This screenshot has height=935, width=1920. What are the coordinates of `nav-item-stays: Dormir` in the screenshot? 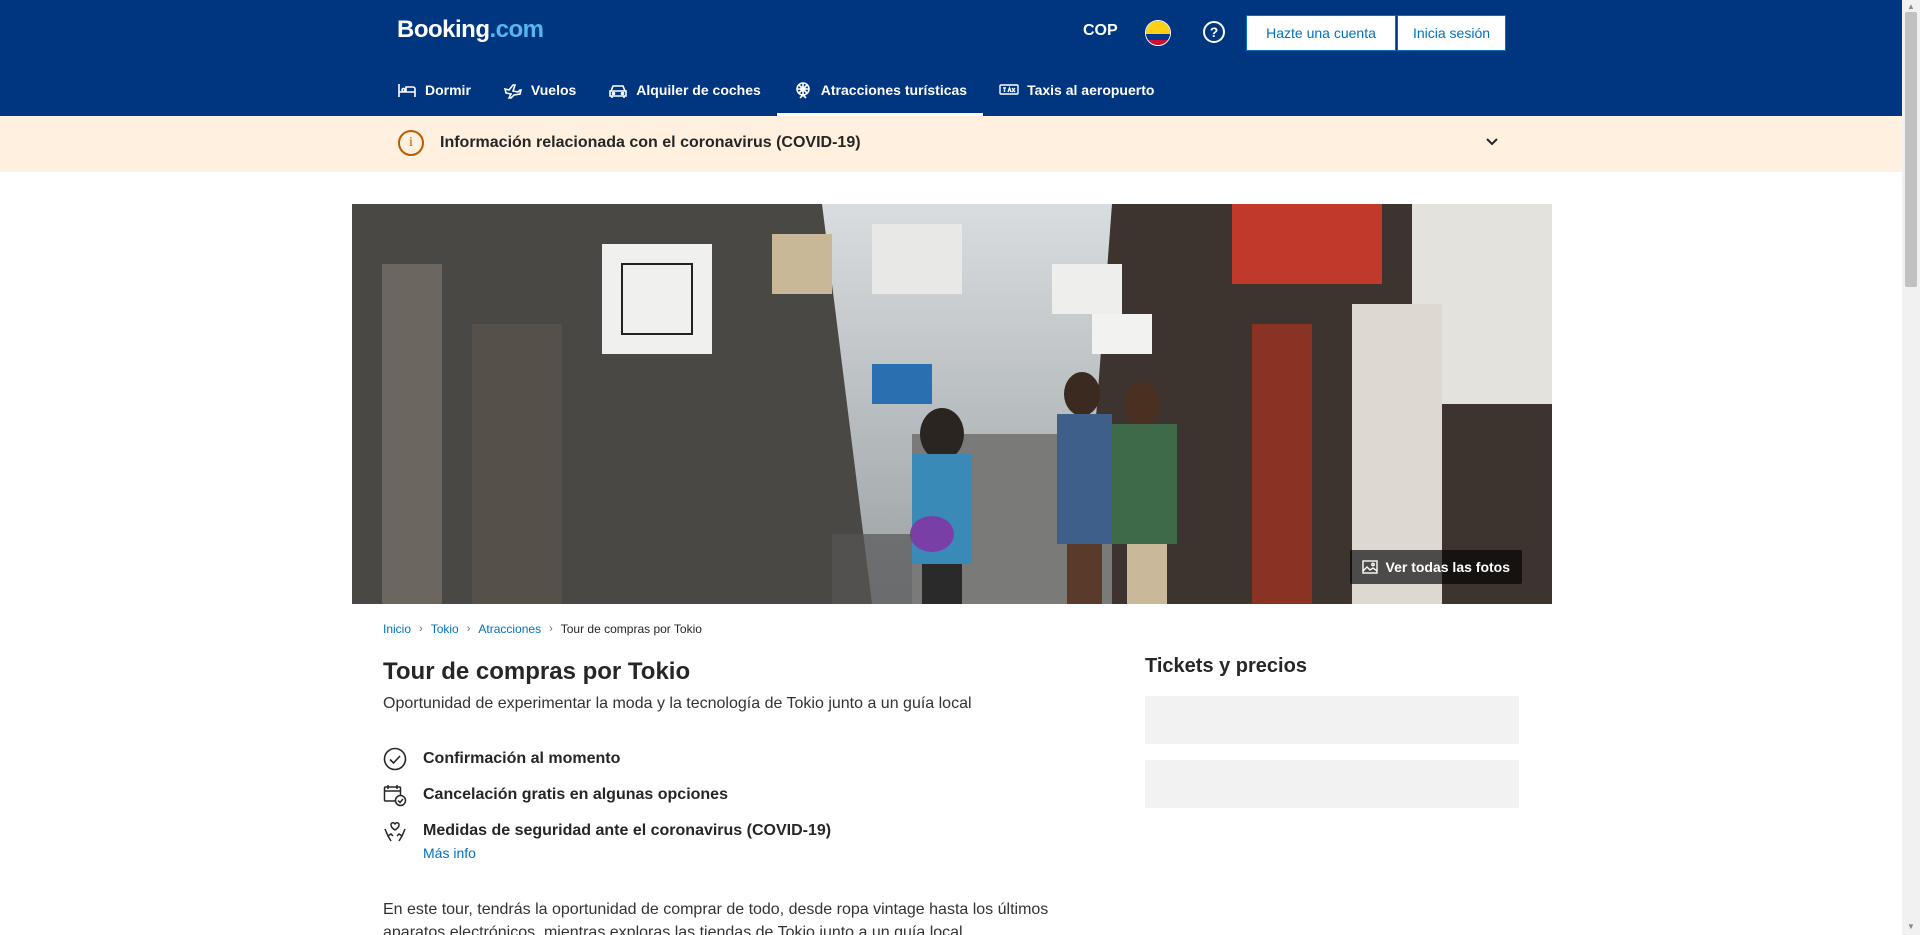 It's located at (441, 90).